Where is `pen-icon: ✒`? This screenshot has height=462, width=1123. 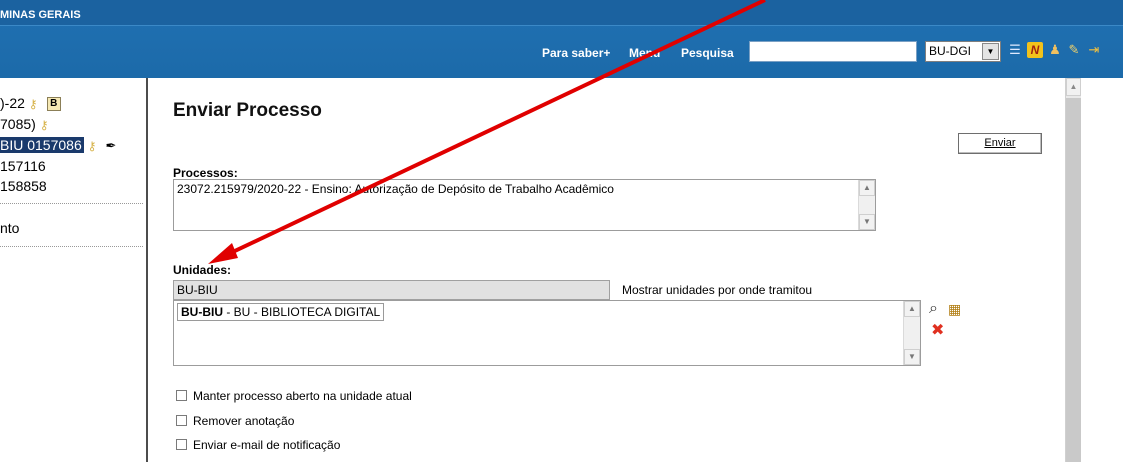 pen-icon: ✒ is located at coordinates (111, 145).